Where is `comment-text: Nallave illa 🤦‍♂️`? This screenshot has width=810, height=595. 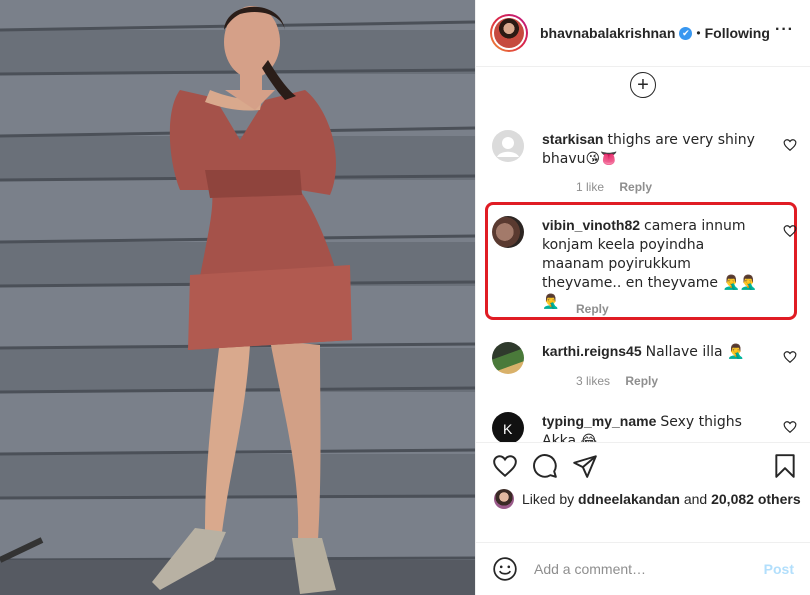 comment-text: Nallave illa 🤦‍♂️ is located at coordinates (695, 352).